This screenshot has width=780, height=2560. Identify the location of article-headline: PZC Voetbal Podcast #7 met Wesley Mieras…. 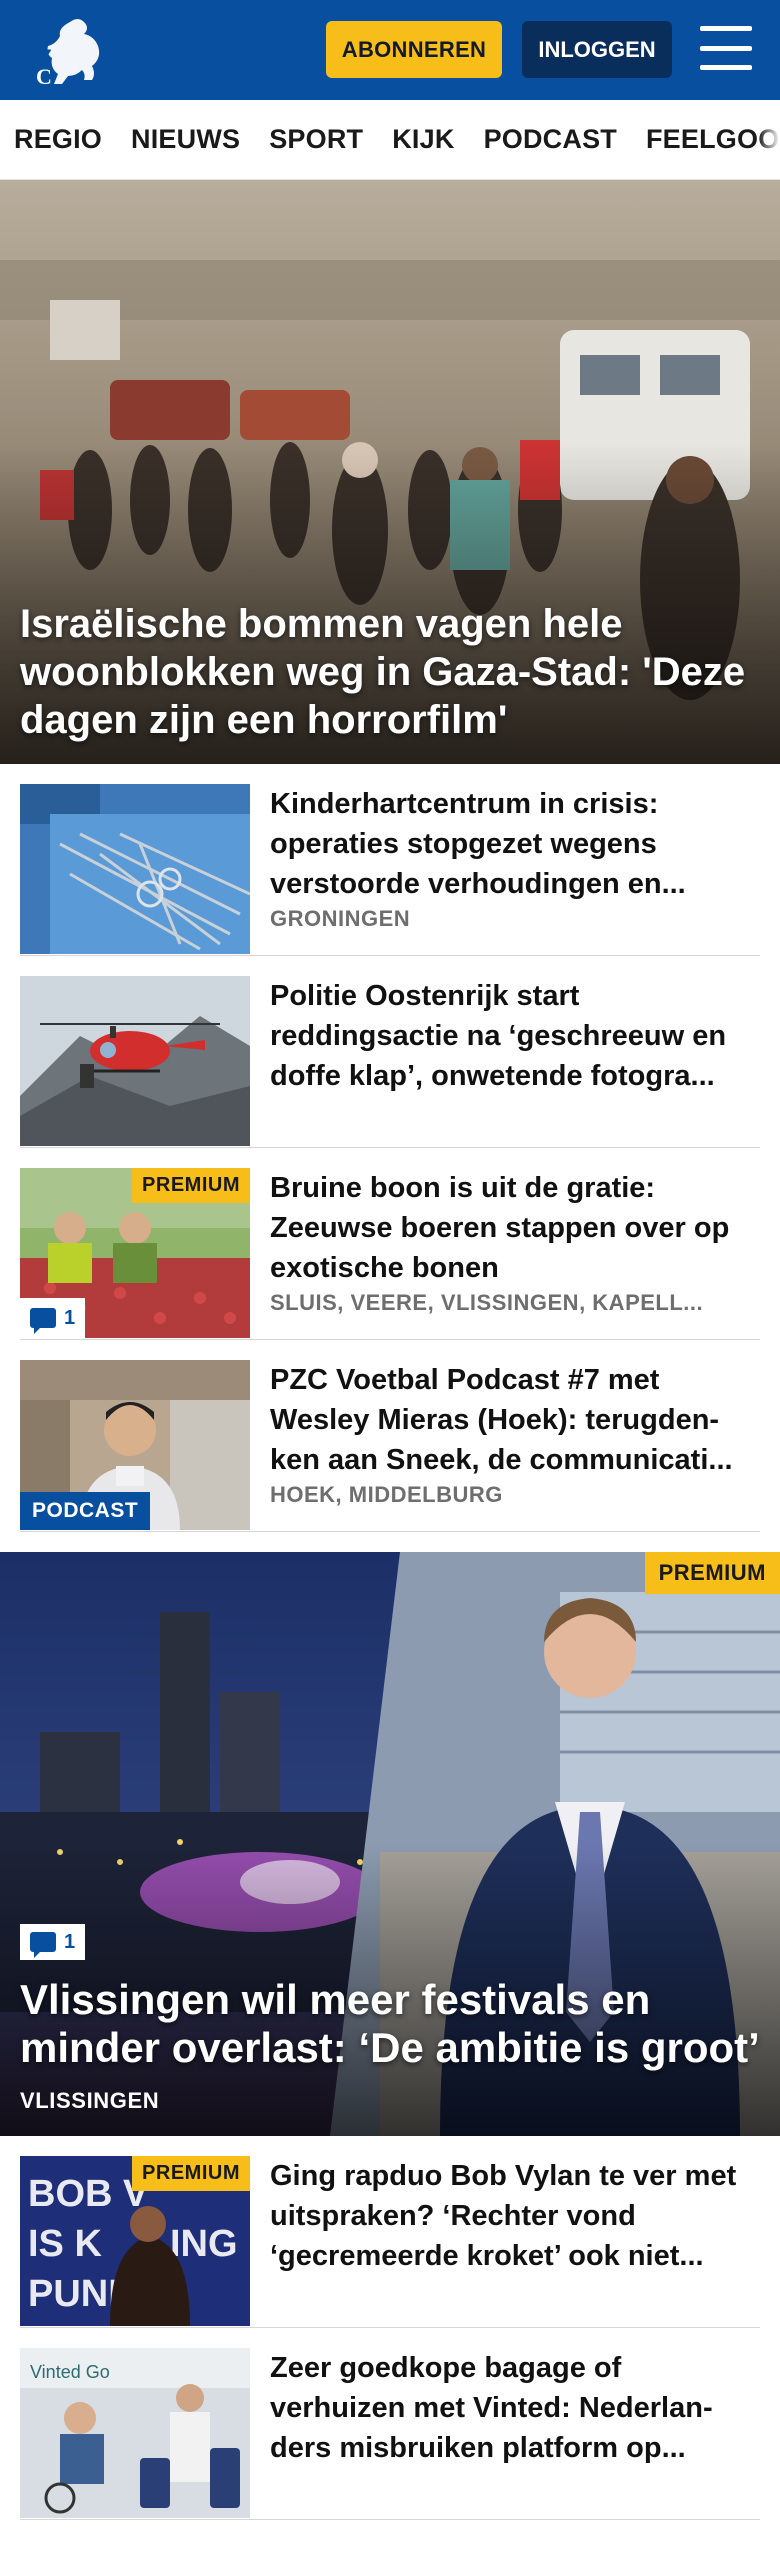
(515, 1420).